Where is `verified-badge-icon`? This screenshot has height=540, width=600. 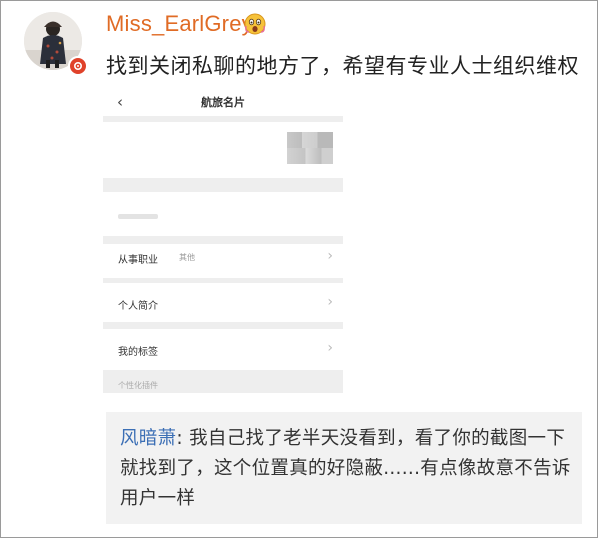 verified-badge-icon is located at coordinates (78, 66).